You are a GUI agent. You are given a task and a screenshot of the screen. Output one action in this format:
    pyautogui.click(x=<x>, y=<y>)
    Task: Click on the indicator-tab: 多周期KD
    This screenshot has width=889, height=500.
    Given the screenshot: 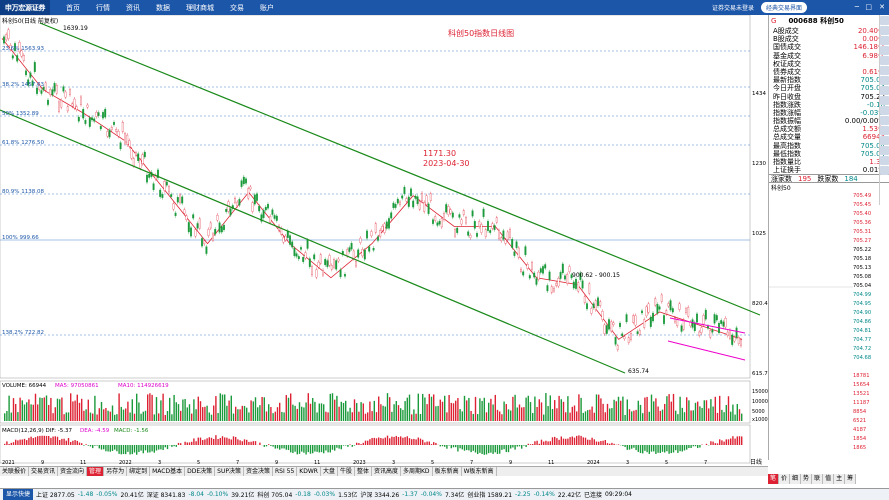 What is the action you would take?
    pyautogui.click(x=417, y=471)
    